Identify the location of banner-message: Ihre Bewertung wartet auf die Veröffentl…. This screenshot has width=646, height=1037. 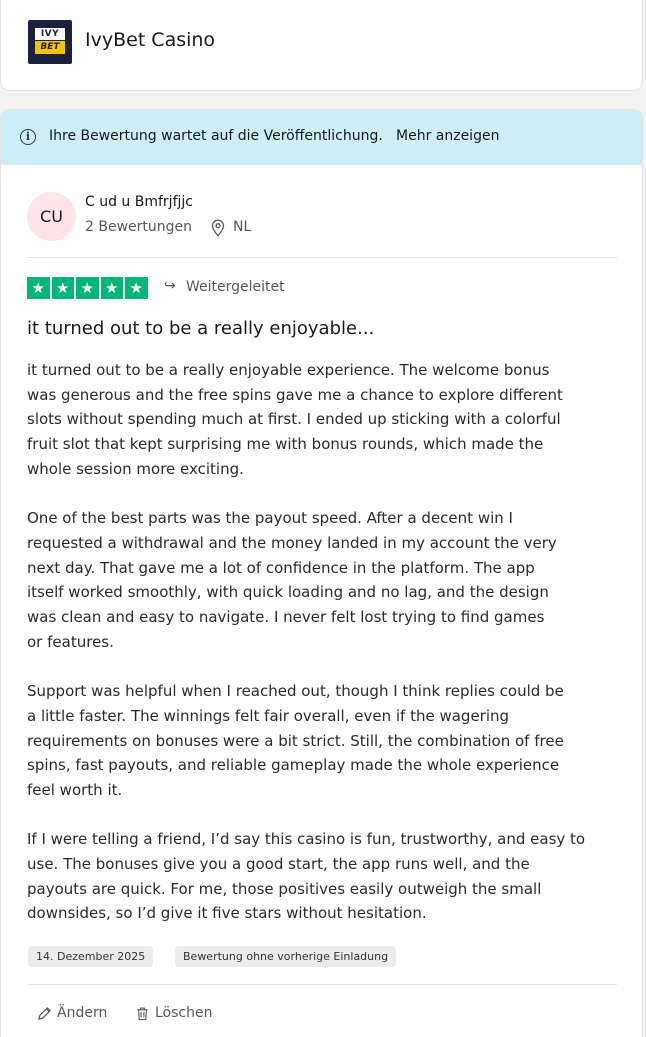
(216, 136).